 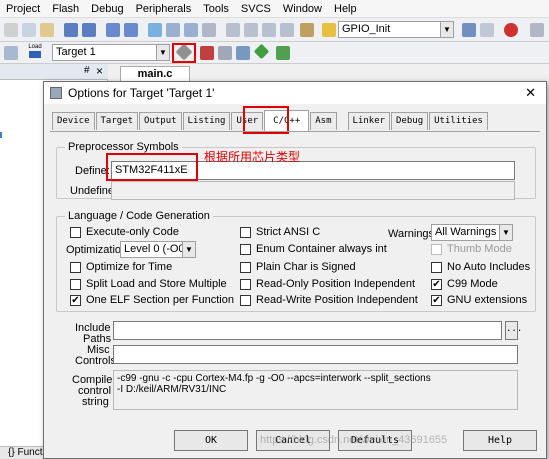 What do you see at coordinates (35, 52) in the screenshot?
I see `load-icon: Load` at bounding box center [35, 52].